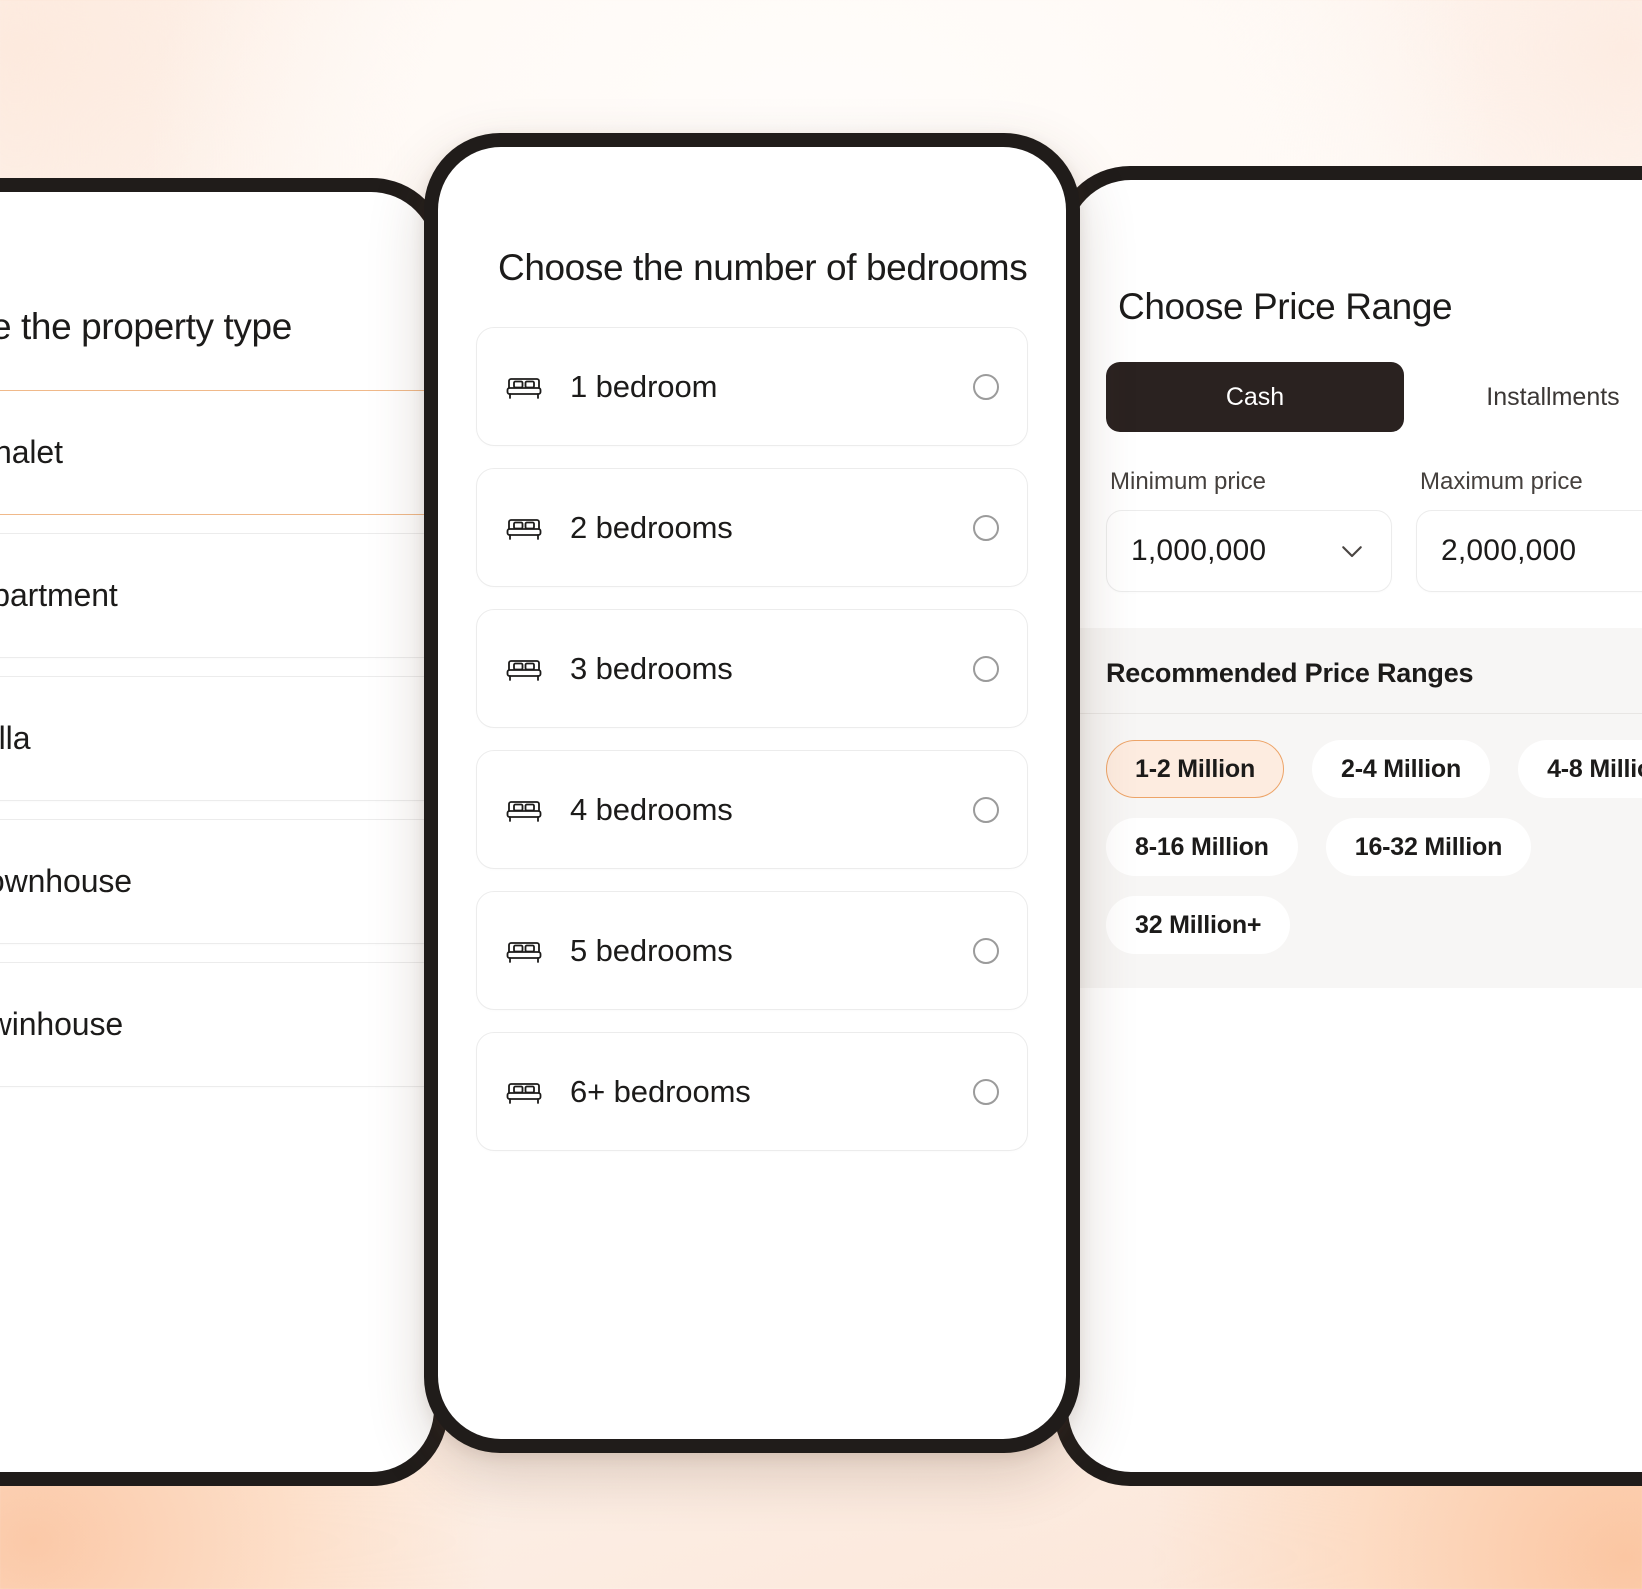  I want to click on tab-installments: Installments, so click(1523, 397).